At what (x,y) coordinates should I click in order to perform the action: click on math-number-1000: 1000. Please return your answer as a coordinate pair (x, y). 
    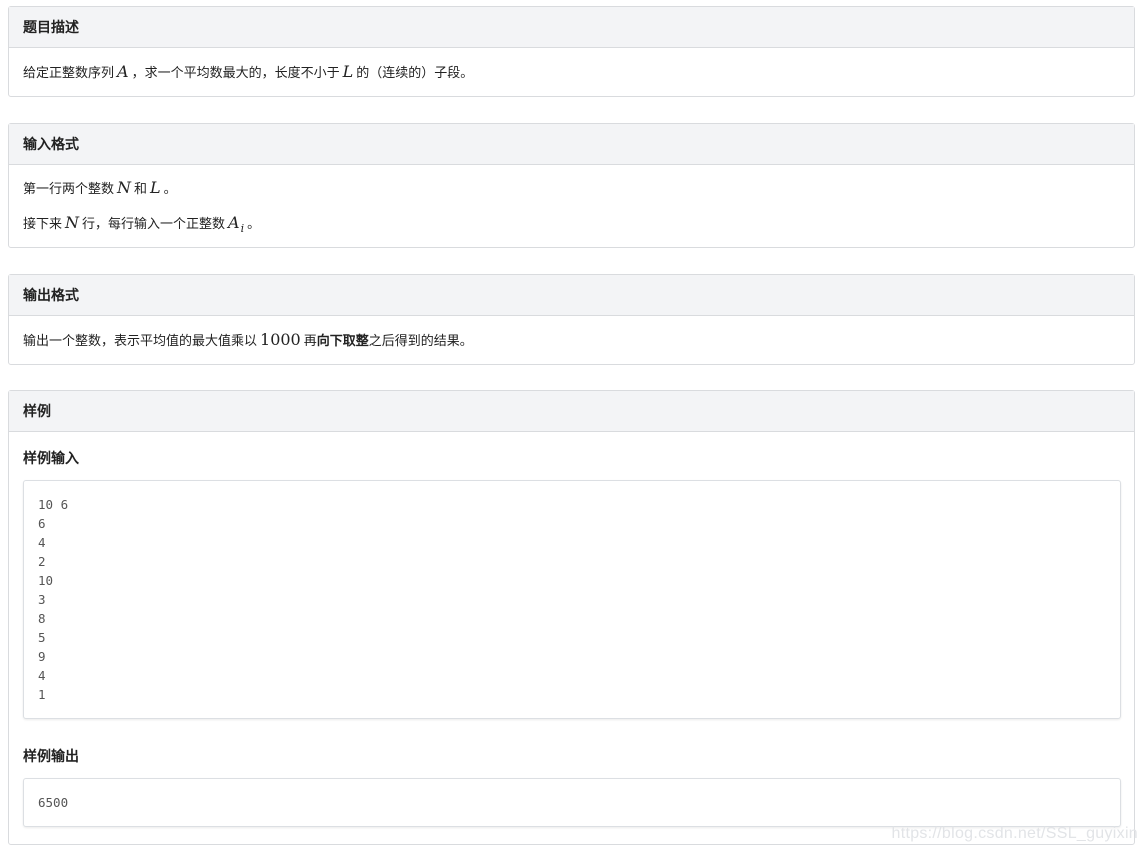
    Looking at the image, I should click on (280, 339).